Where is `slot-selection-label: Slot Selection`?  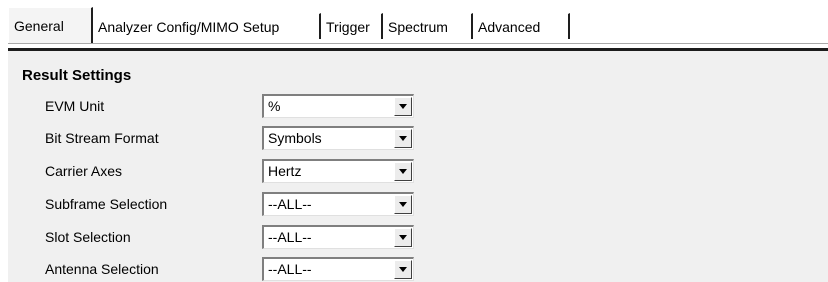
slot-selection-label: Slot Selection is located at coordinates (88, 237).